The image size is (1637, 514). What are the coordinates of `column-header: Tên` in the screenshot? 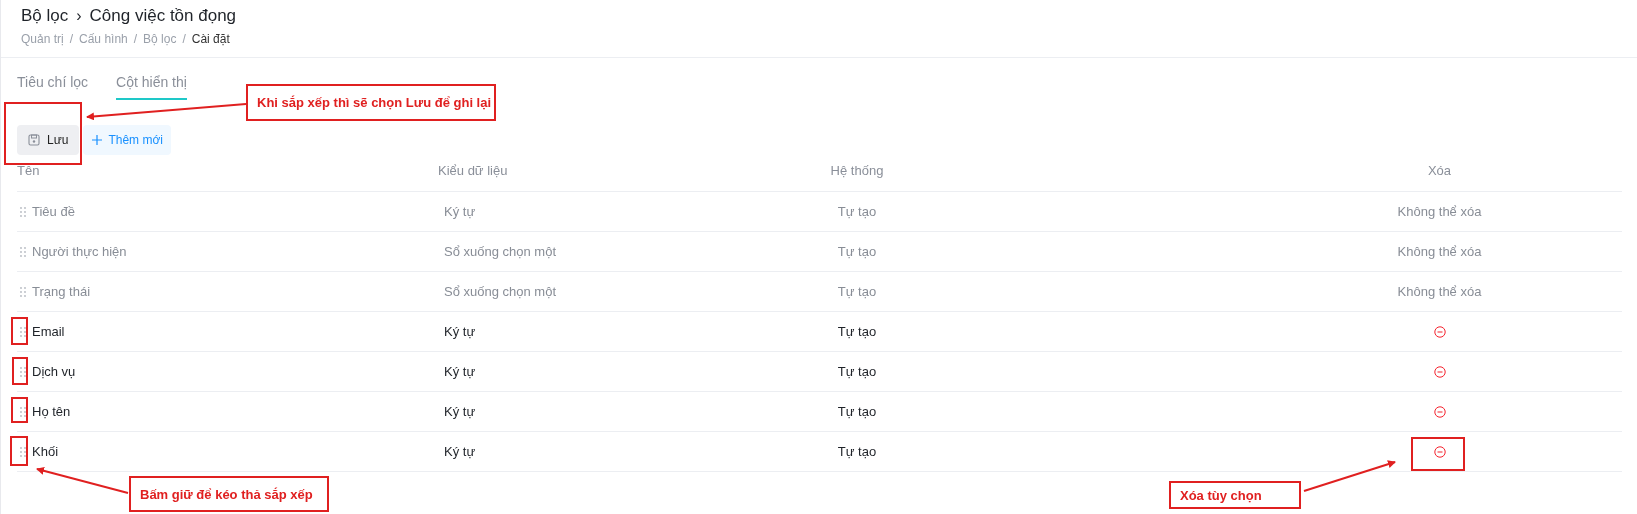 It's located at (28, 170).